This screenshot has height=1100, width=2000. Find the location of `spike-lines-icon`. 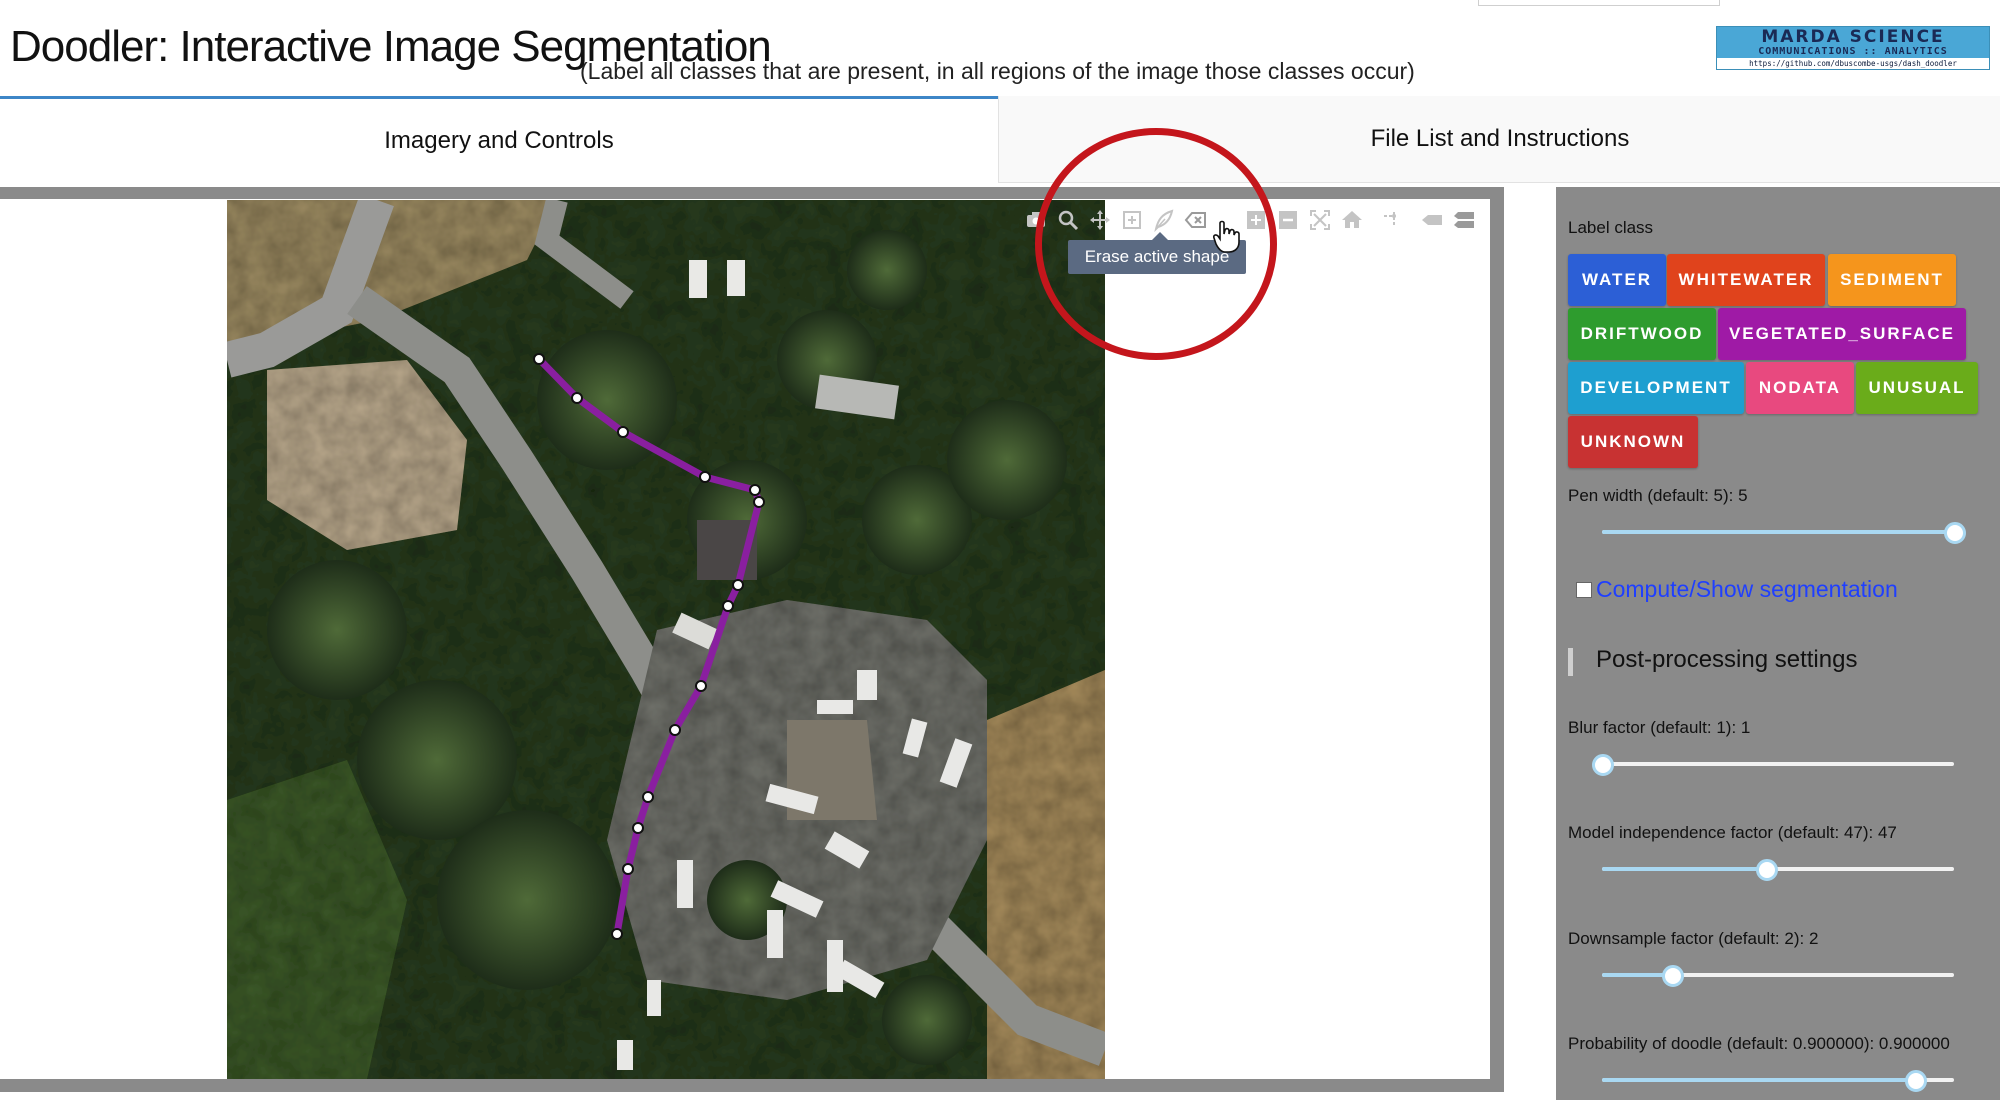

spike-lines-icon is located at coordinates (1392, 220).